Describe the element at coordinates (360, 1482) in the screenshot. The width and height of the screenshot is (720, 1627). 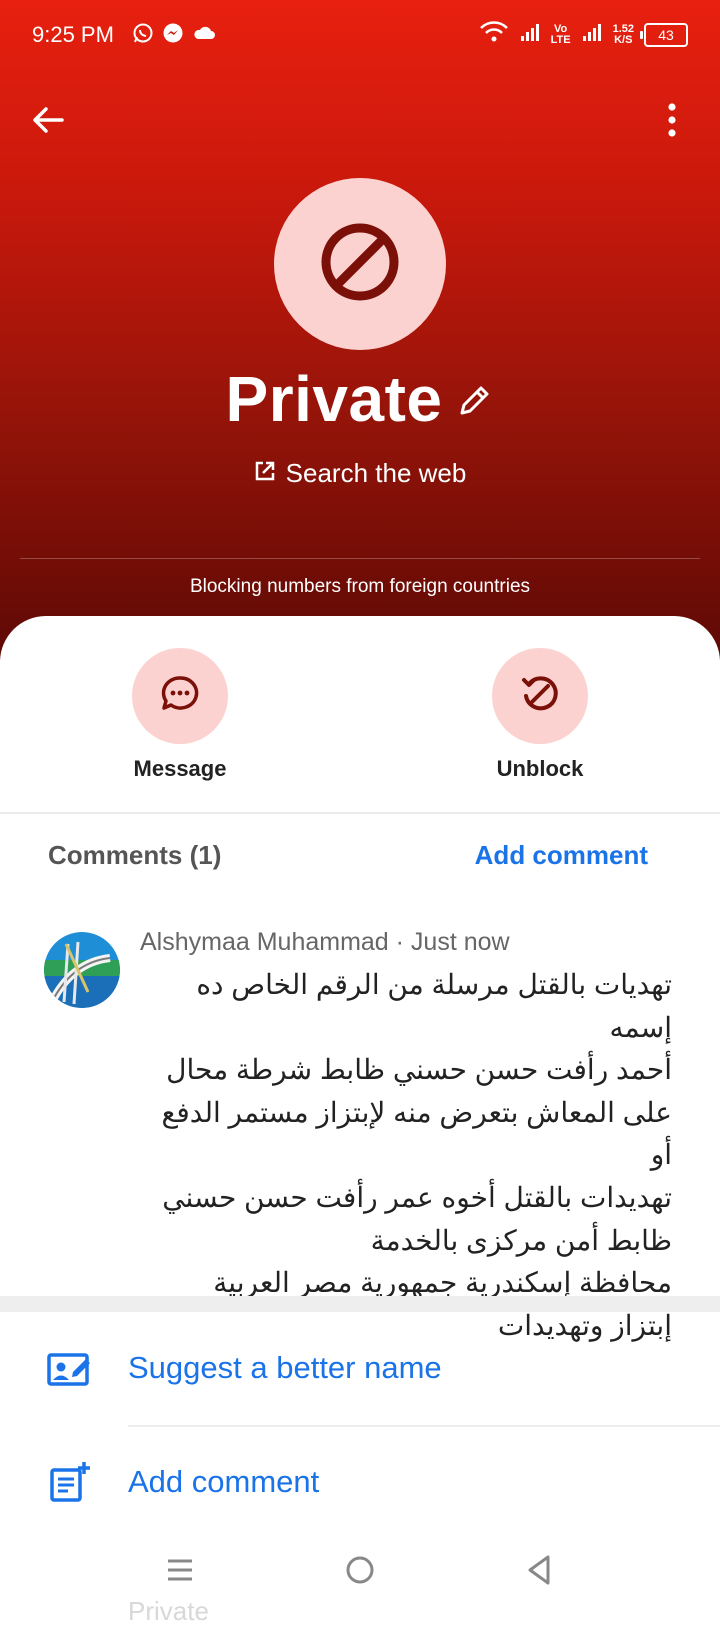
I see `add-comment-row: Add comment` at that location.